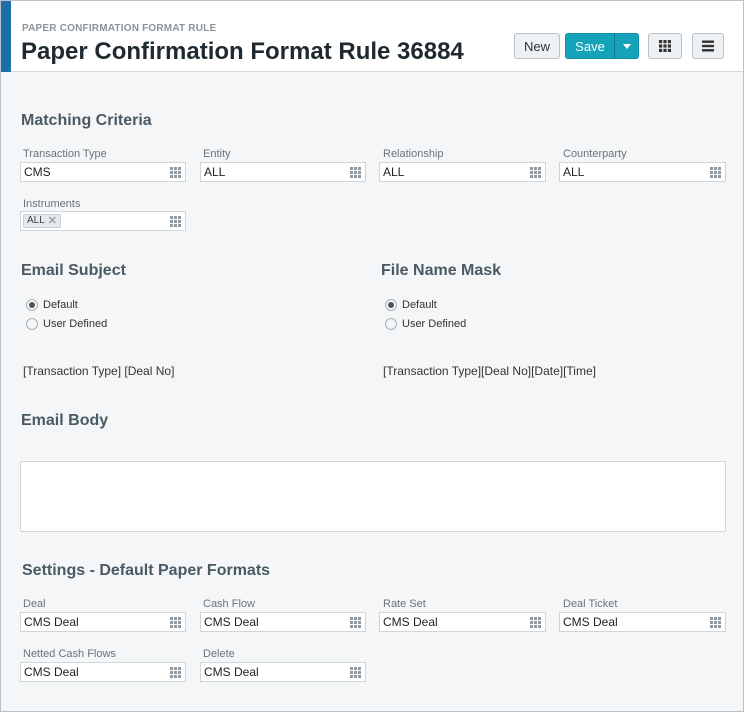 Image resolution: width=744 pixels, height=712 pixels. Describe the element at coordinates (37, 172) in the screenshot. I see `transaction-type-value: CMS` at that location.